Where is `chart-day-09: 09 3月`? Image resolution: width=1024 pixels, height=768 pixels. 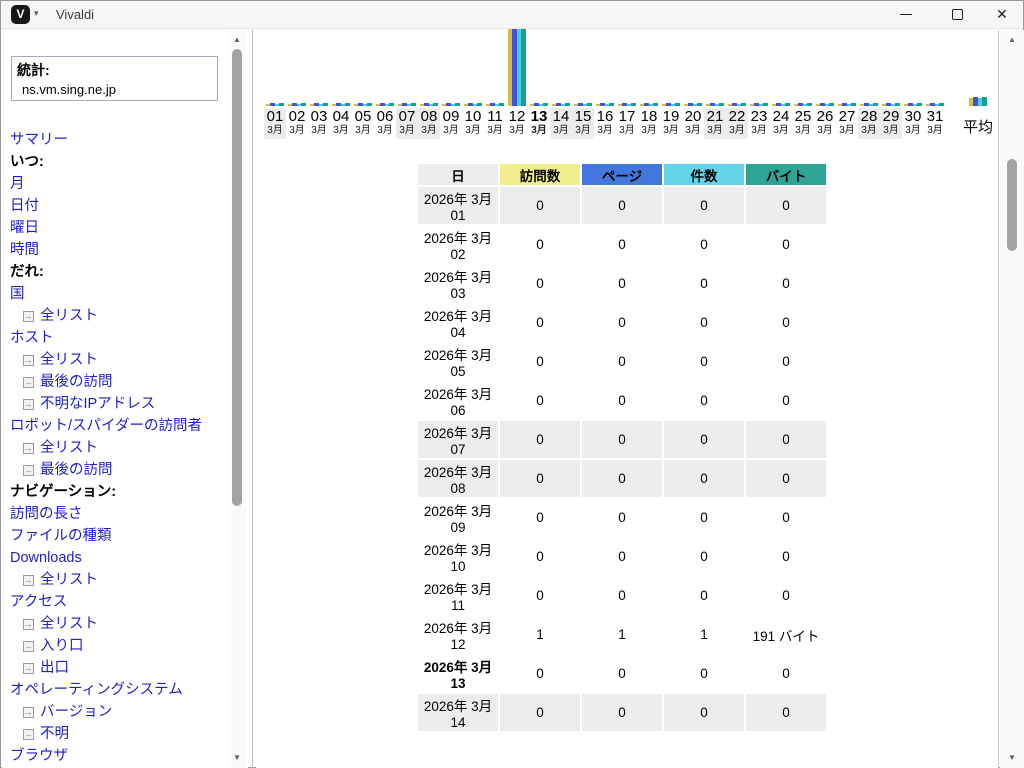 chart-day-09: 09 3月 is located at coordinates (451, 86).